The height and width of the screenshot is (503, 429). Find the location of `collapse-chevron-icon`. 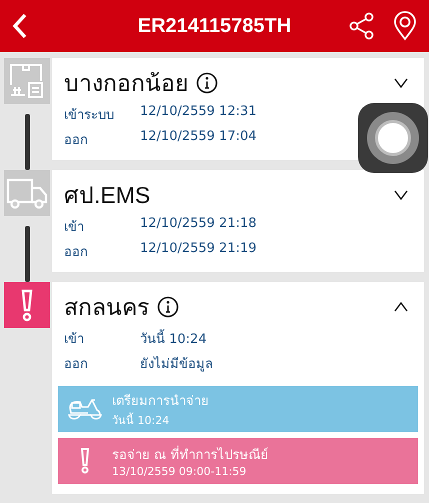

collapse-chevron-icon is located at coordinates (401, 307).